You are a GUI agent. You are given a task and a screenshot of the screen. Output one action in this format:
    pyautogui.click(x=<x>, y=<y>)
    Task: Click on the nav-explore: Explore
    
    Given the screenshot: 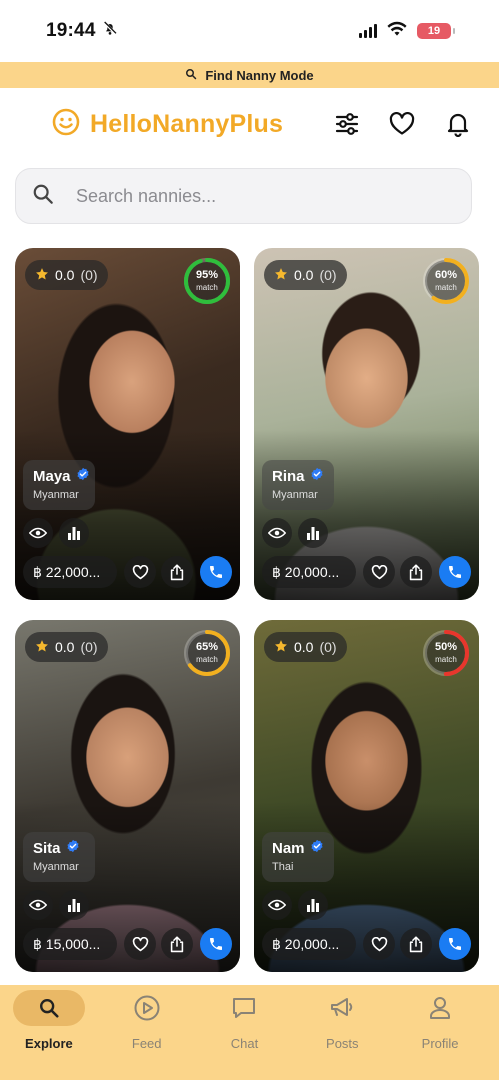 What is the action you would take?
    pyautogui.click(x=49, y=1032)
    